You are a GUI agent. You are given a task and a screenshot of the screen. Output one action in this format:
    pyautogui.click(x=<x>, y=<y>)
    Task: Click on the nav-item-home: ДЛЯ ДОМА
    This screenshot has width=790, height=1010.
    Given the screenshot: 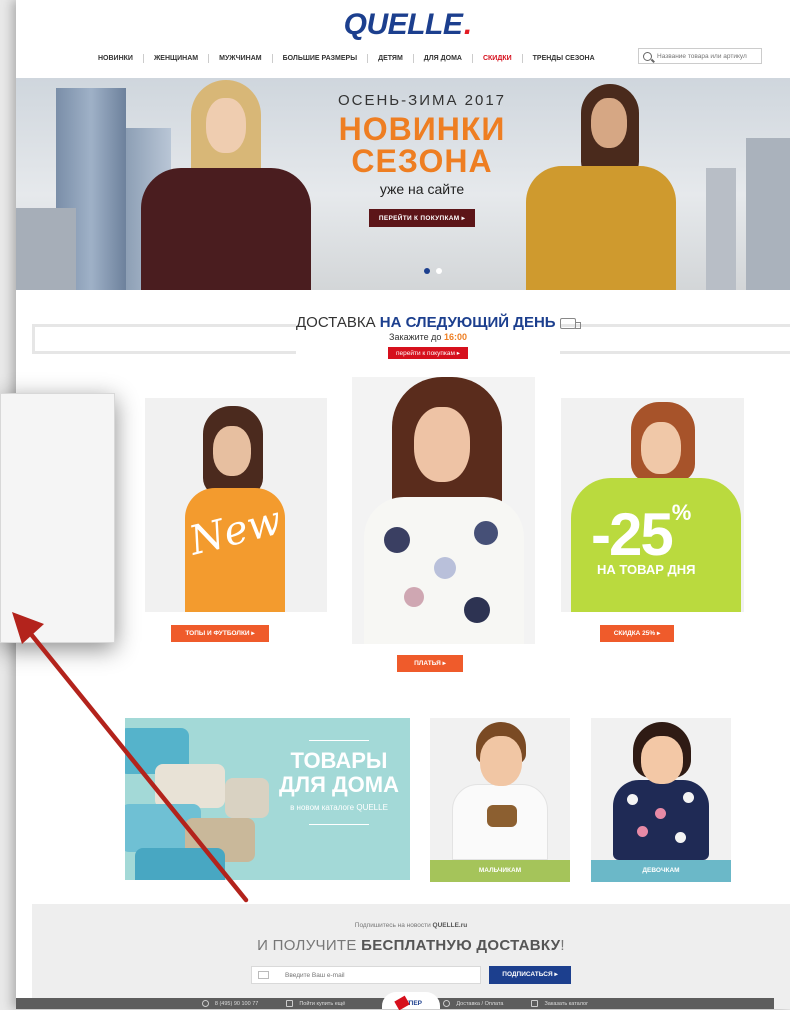 What is the action you would take?
    pyautogui.click(x=443, y=58)
    